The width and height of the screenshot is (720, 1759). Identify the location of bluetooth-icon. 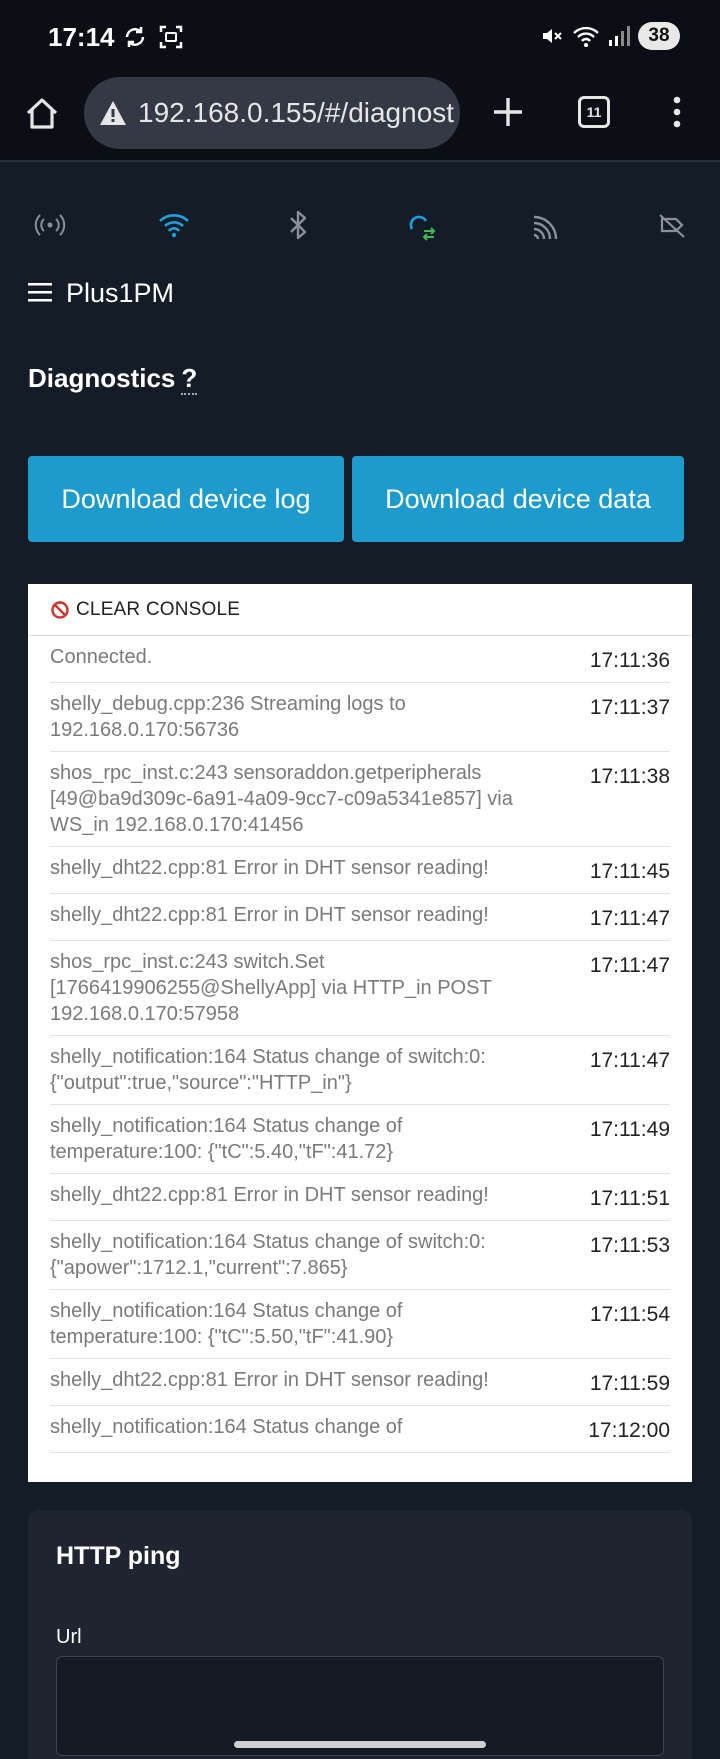
(298, 225).